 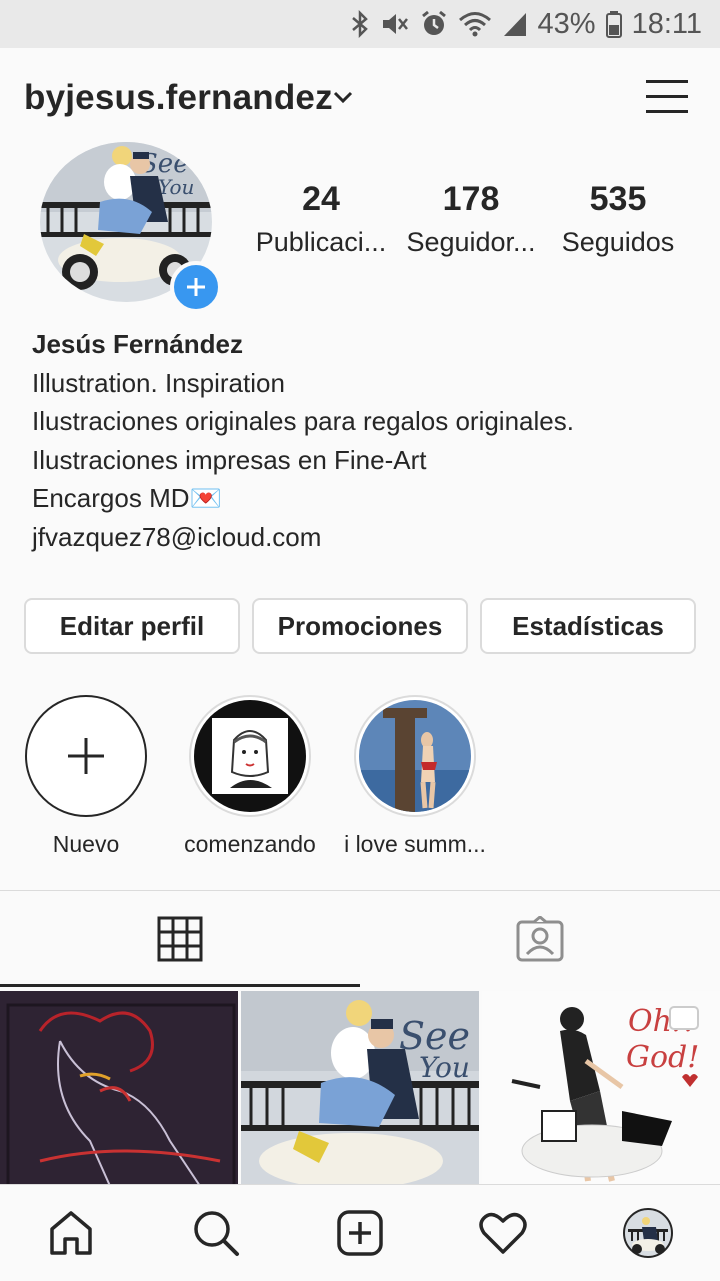 What do you see at coordinates (321, 199) in the screenshot?
I see `posts-count: 24` at bounding box center [321, 199].